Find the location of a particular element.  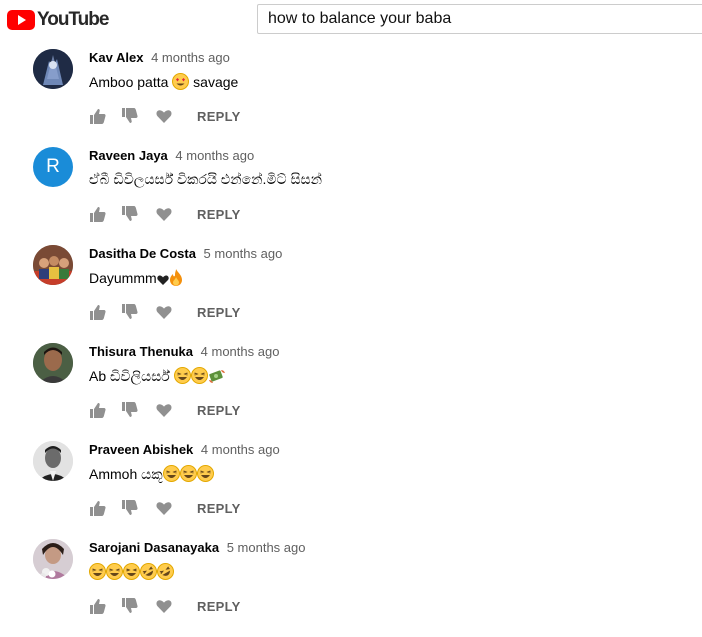

heart-eyes-emoji-icon is located at coordinates (181, 83).